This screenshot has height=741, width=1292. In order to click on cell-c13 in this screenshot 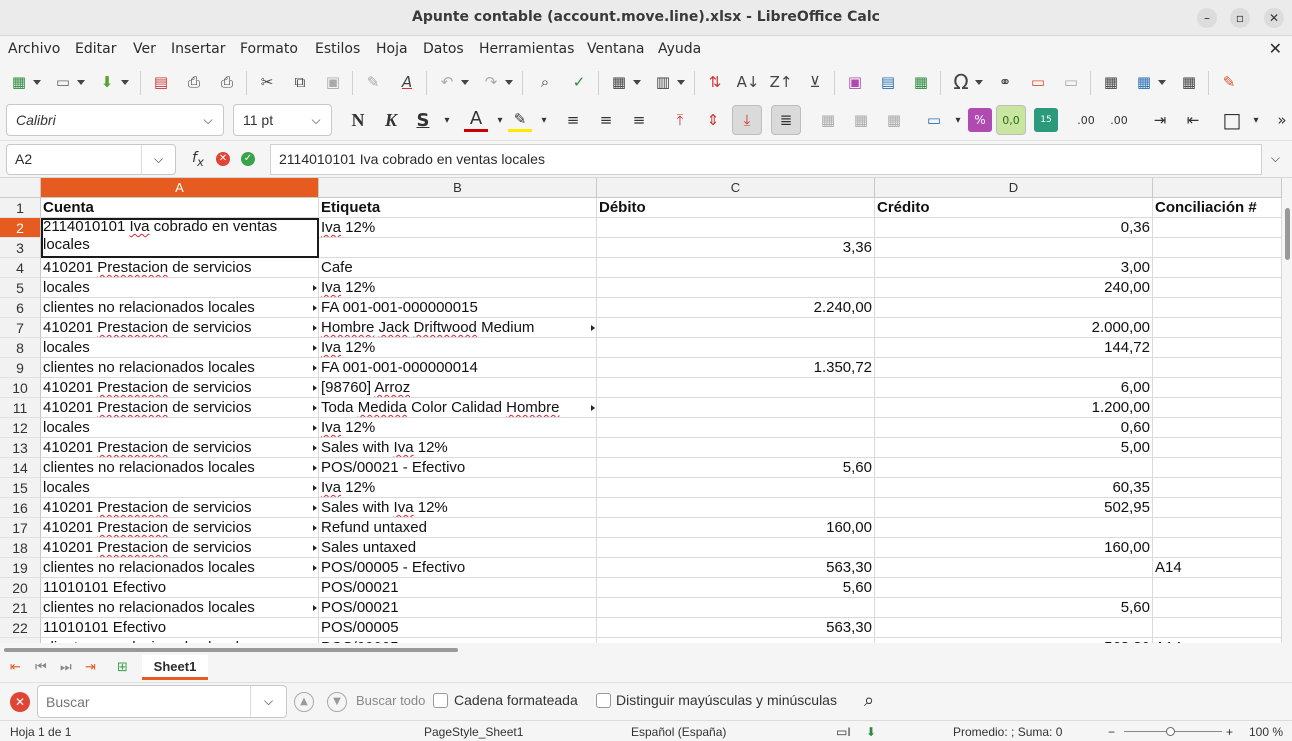, I will do `click(736, 448)`.